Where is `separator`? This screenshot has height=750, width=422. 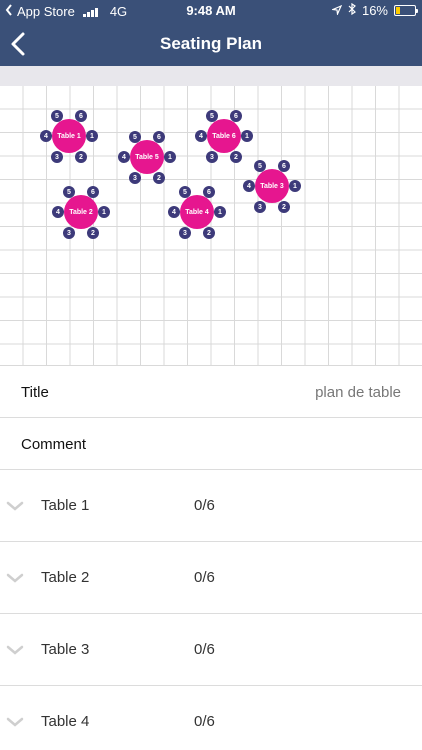
separator is located at coordinates (211, 76).